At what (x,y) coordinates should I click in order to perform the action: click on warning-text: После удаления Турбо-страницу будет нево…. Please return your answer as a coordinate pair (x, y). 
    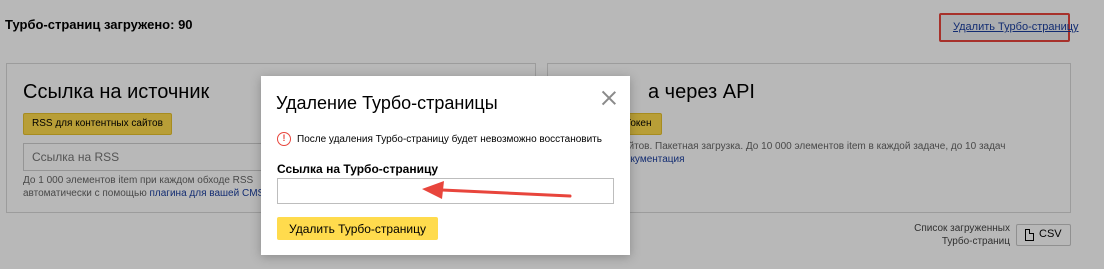
    Looking at the image, I should click on (449, 139).